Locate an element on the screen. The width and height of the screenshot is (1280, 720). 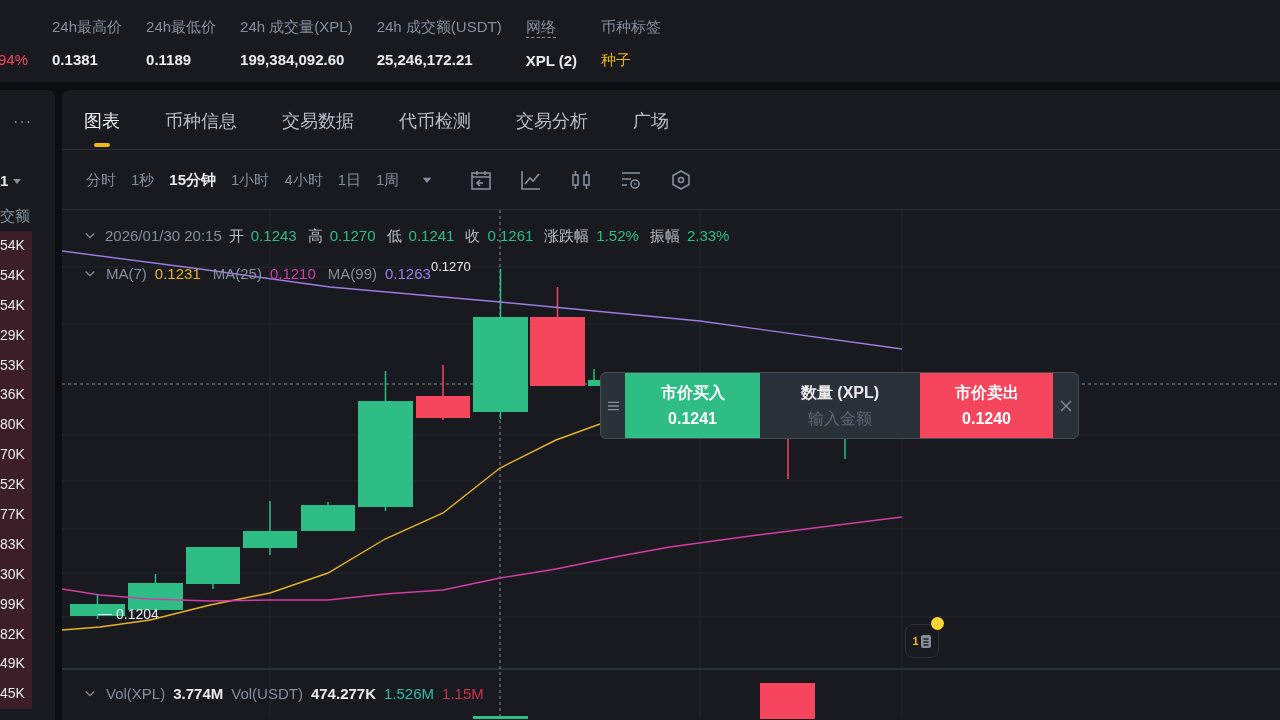
stat-value: 25,246,172.21 is located at coordinates (425, 60).